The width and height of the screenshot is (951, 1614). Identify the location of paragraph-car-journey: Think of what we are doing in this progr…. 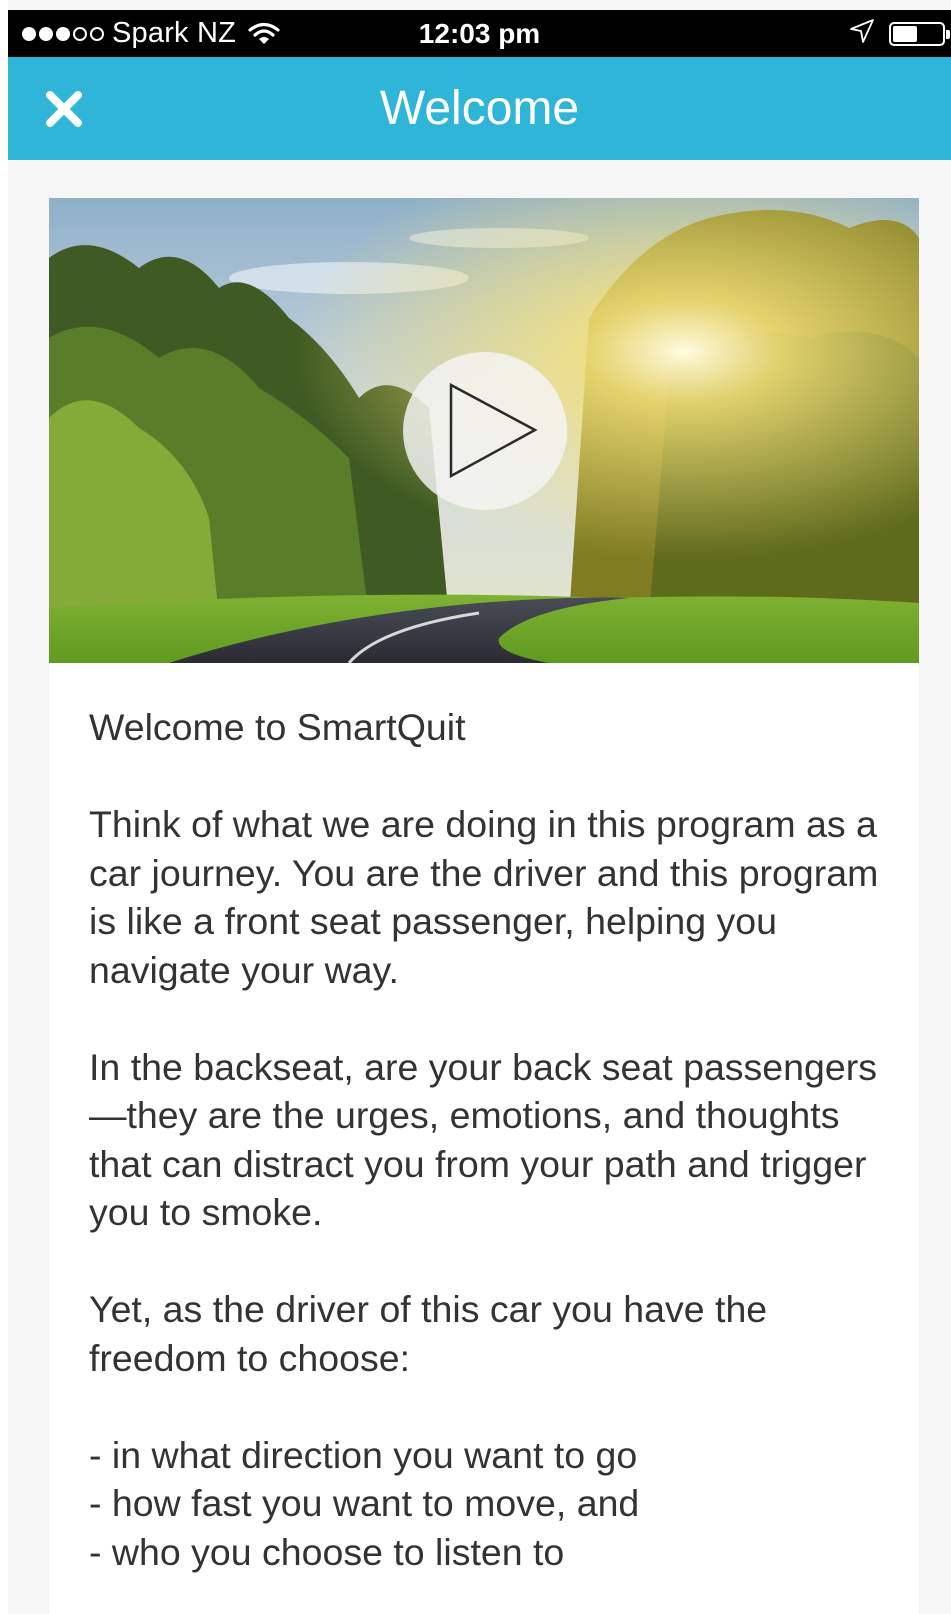
(484, 897).